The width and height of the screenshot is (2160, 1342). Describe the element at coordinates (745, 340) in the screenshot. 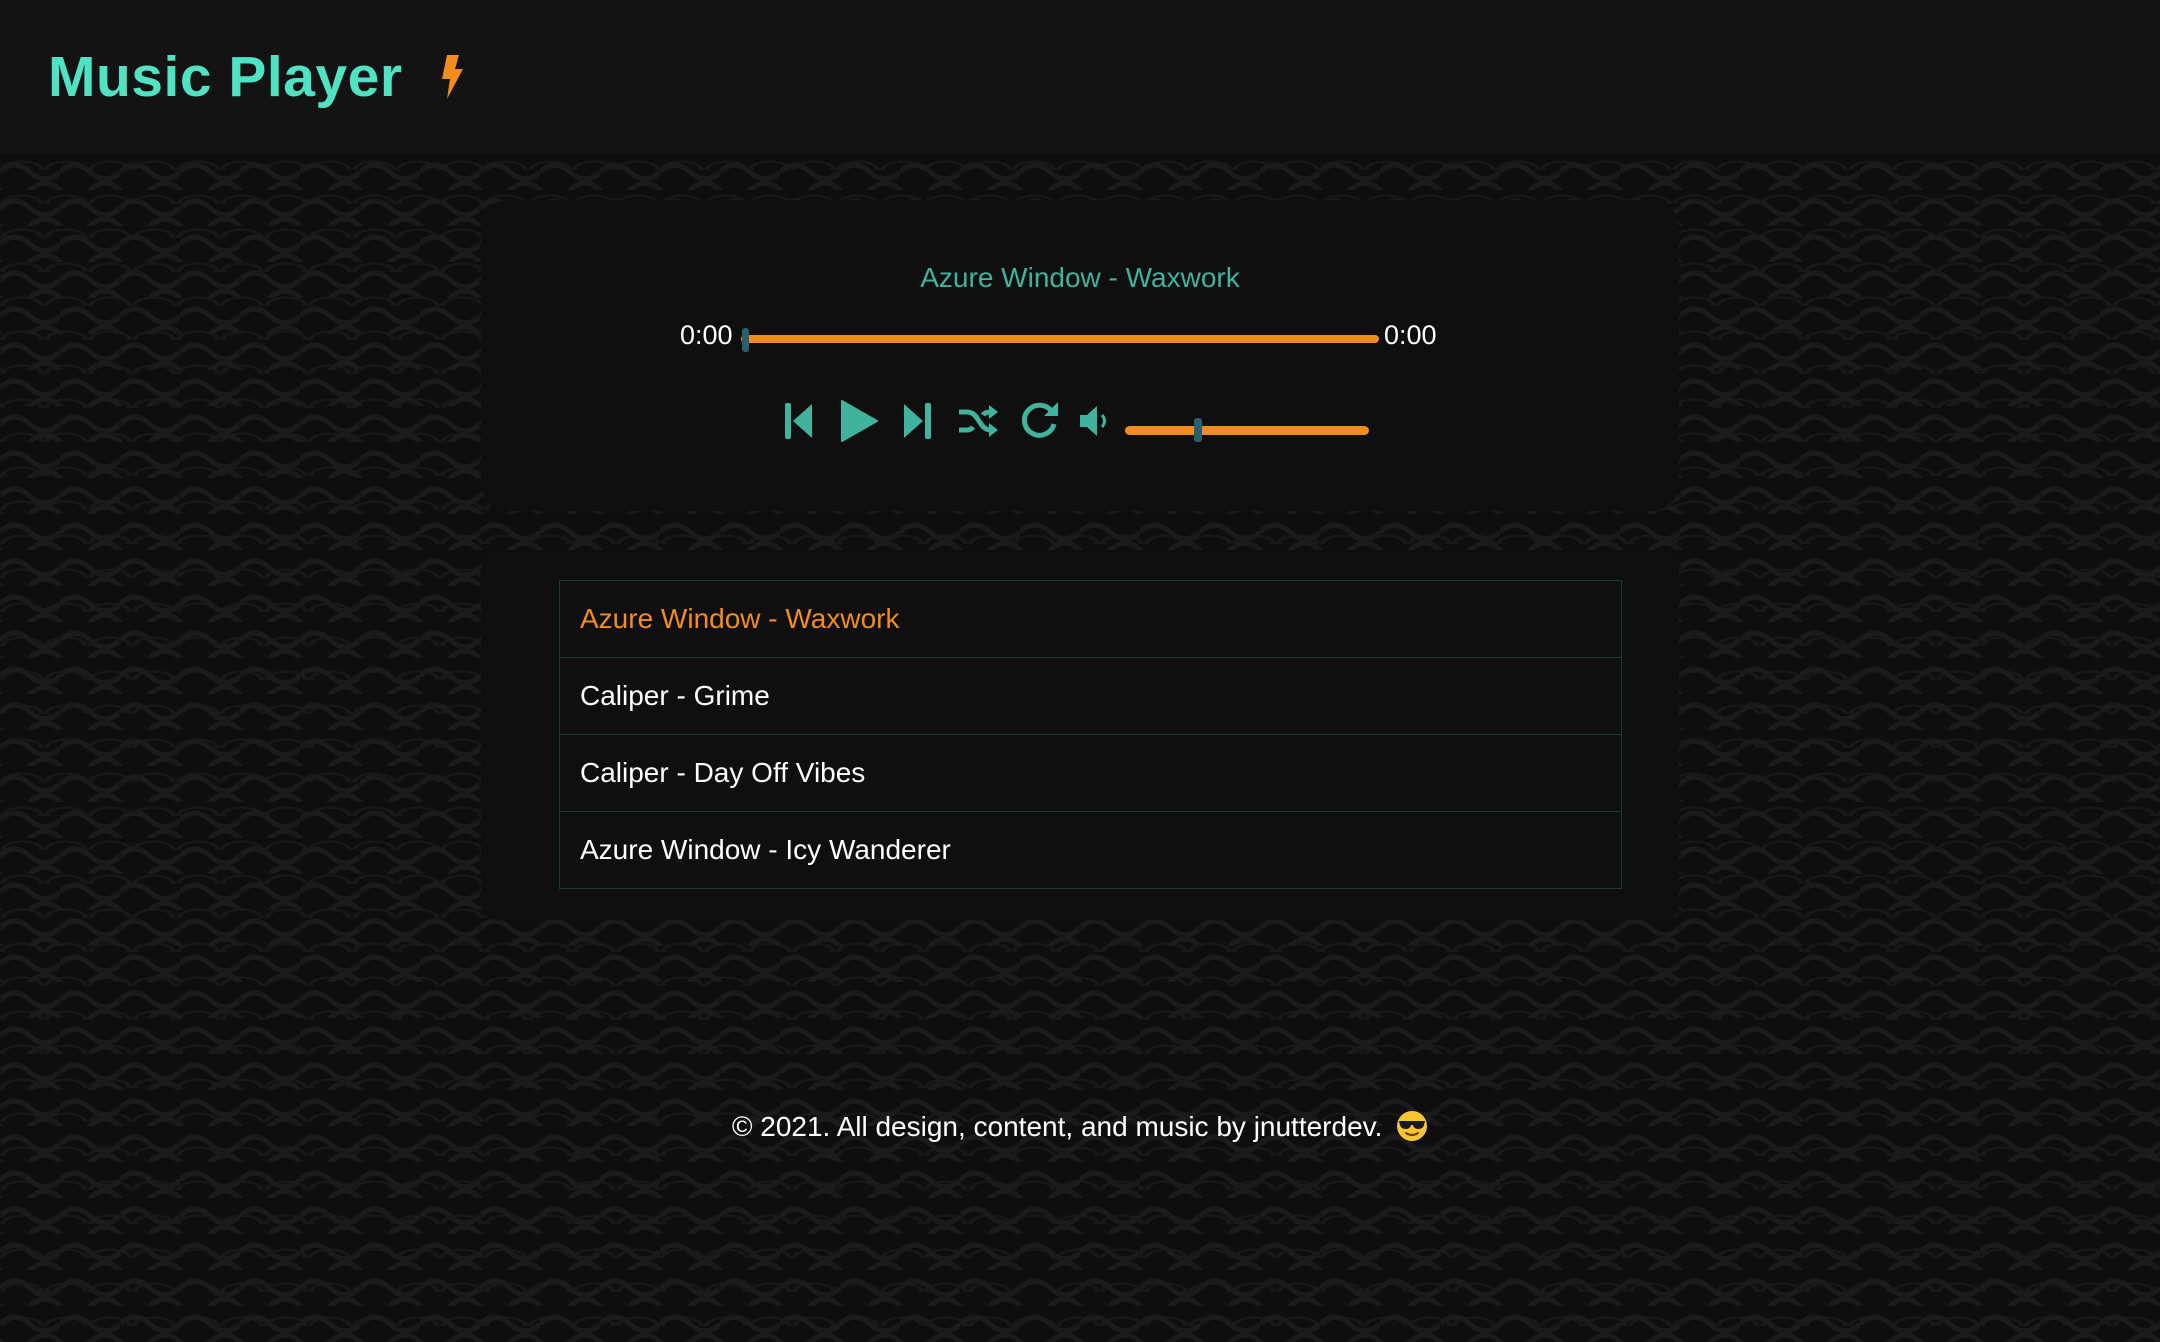

I see `seek-handle` at that location.